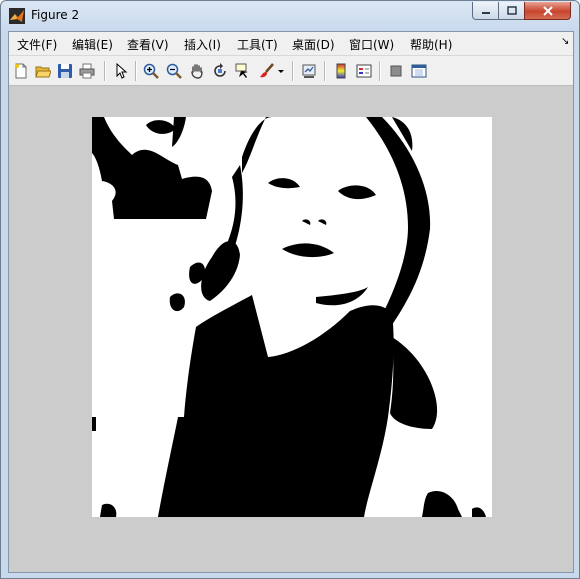 The width and height of the screenshot is (580, 579). Describe the element at coordinates (257, 44) in the screenshot. I see `menu-tools: 工具(T)` at that location.